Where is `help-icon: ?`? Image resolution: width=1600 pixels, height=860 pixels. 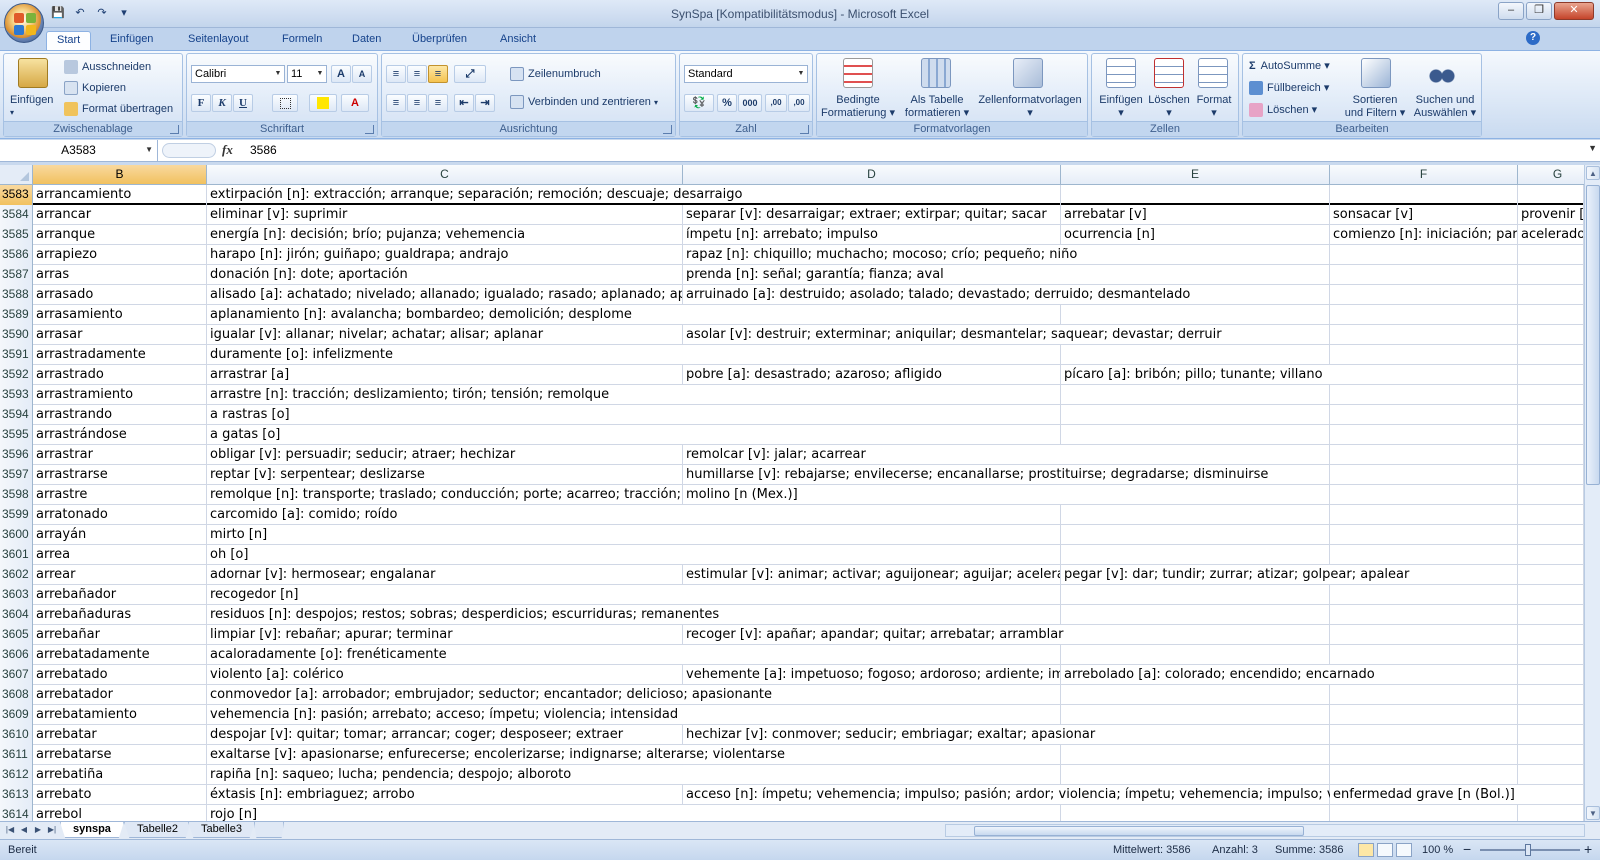 help-icon: ? is located at coordinates (1533, 38).